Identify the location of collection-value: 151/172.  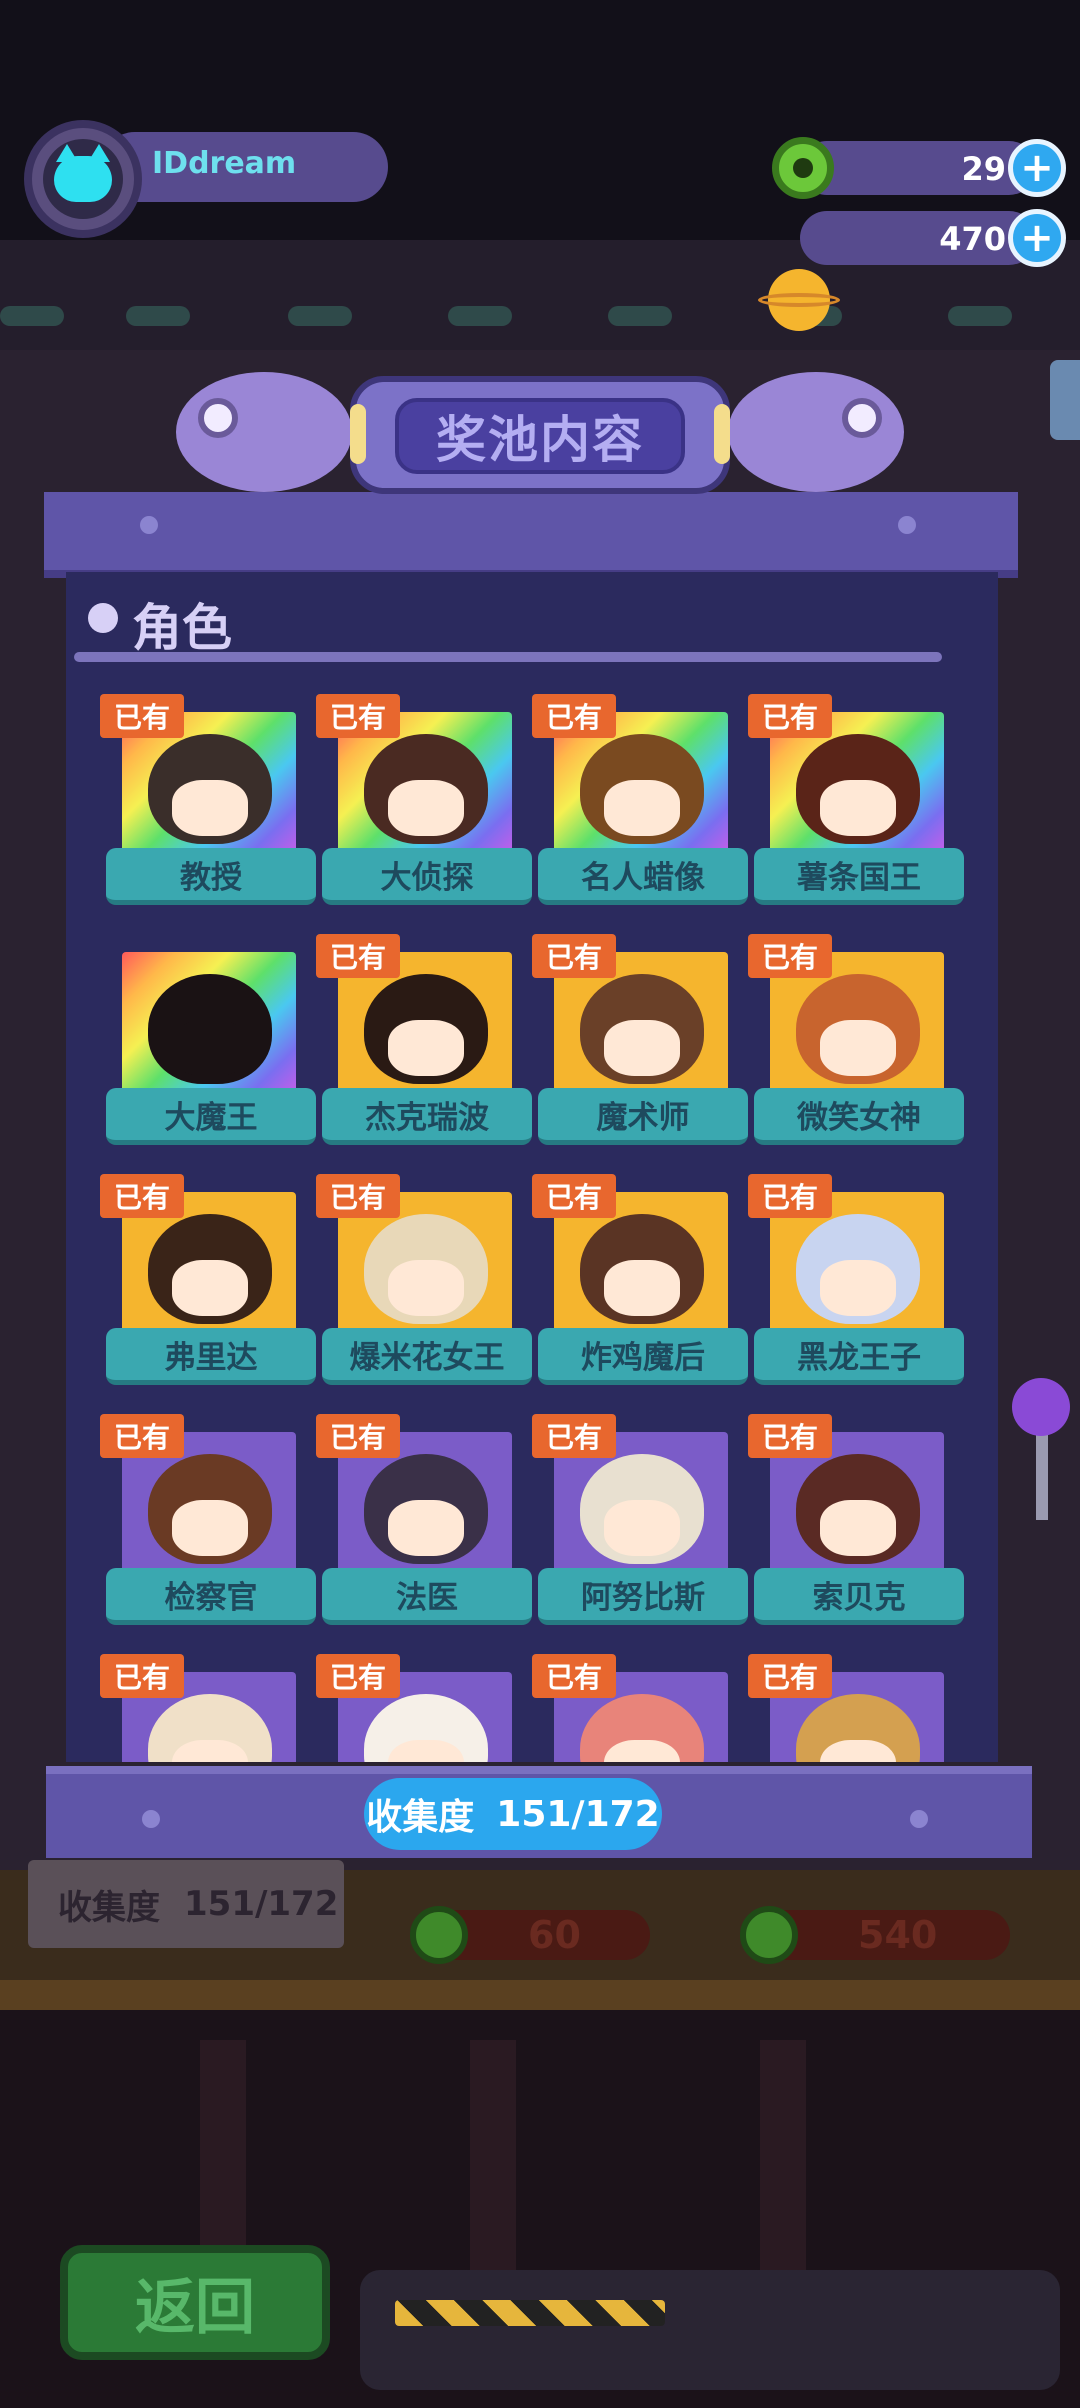
(578, 1814).